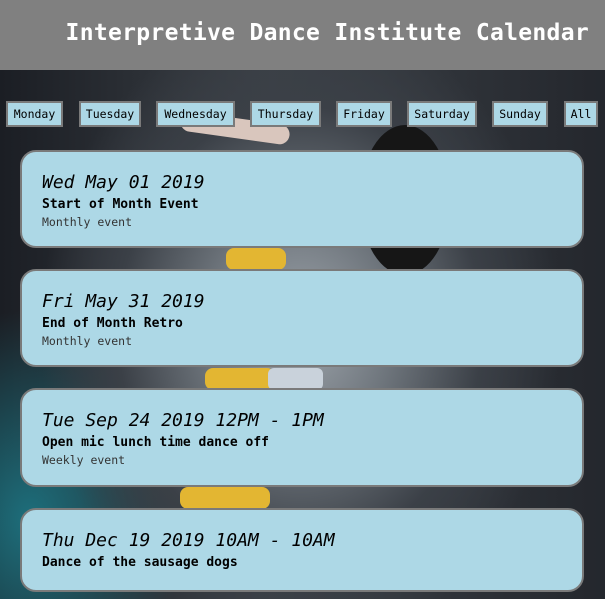 Image resolution: width=605 pixels, height=599 pixels. Describe the element at coordinates (327, 33) in the screenshot. I see `page-title: Interpretive Dance Institute Calendar` at that location.